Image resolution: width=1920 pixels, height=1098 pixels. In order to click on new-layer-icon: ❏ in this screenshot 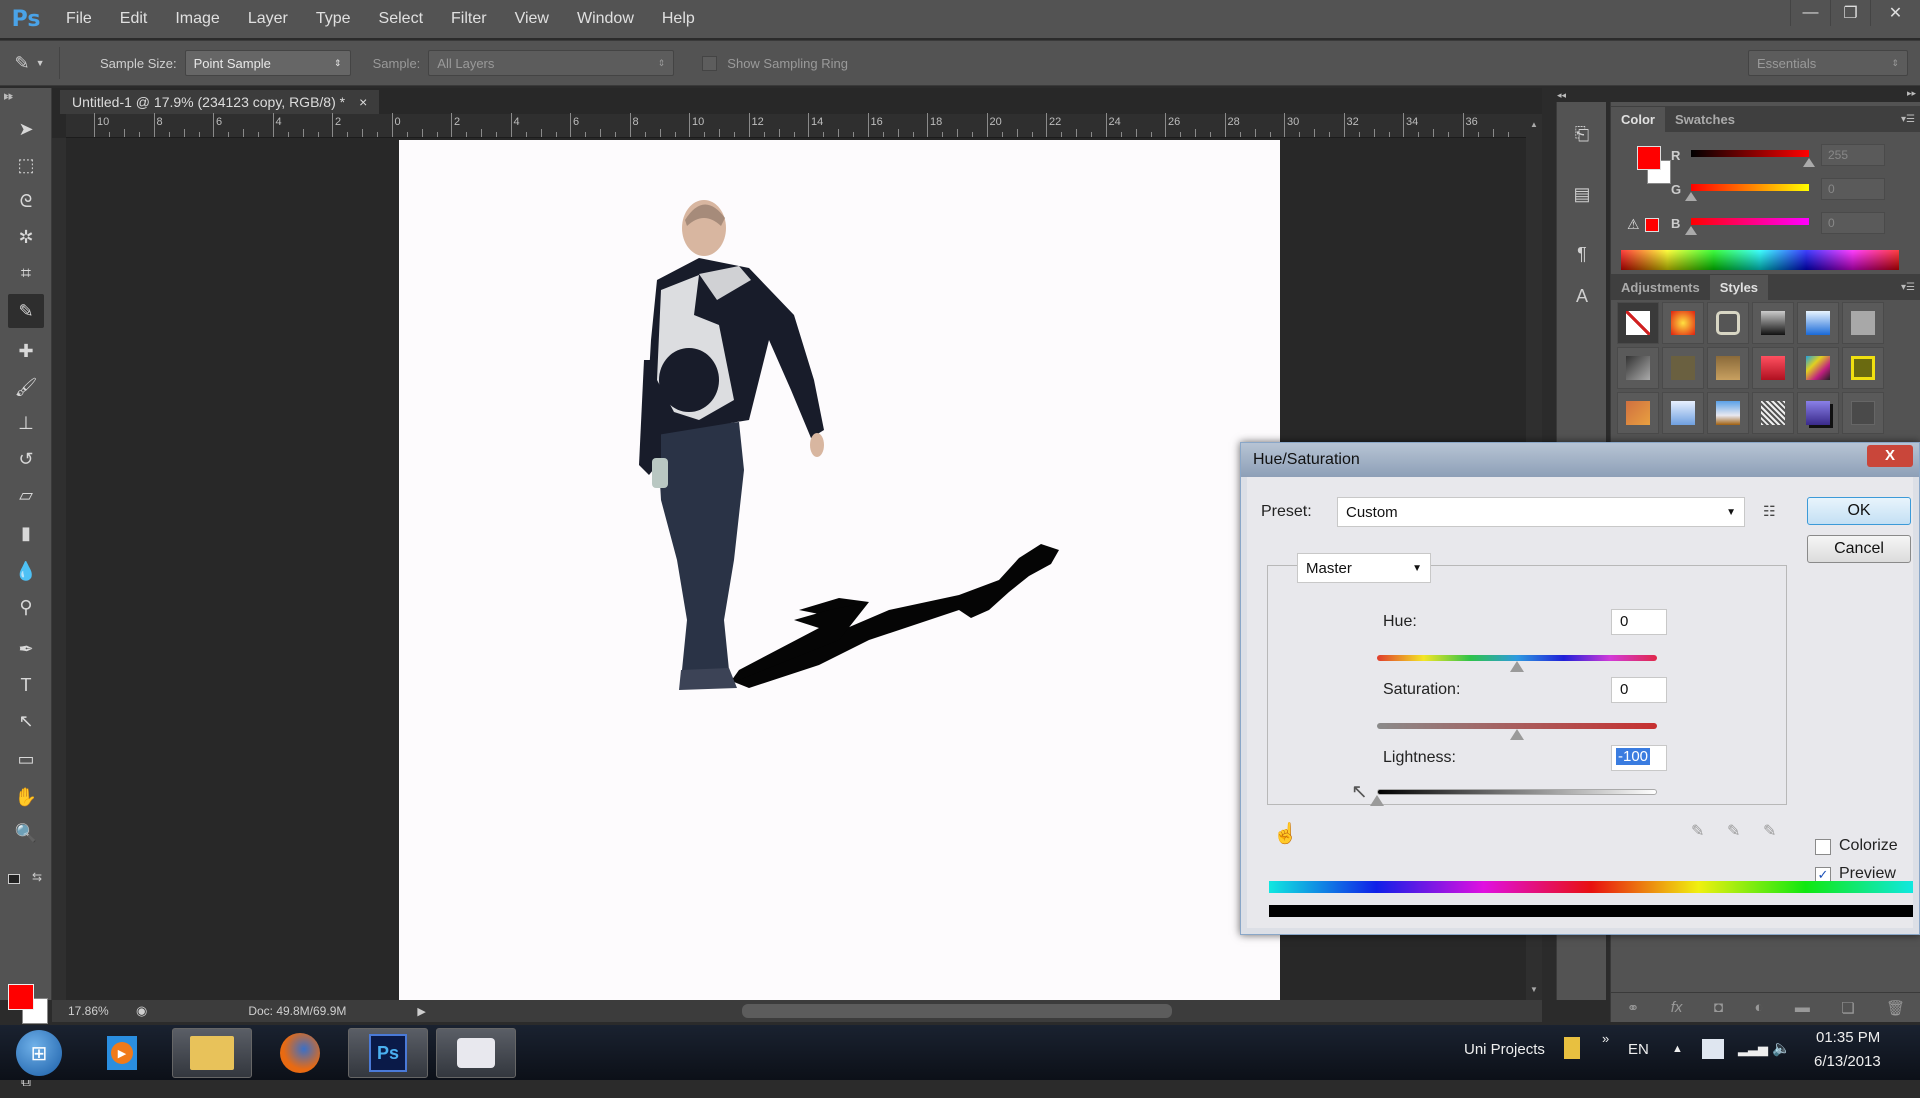, I will do `click(1847, 1008)`.